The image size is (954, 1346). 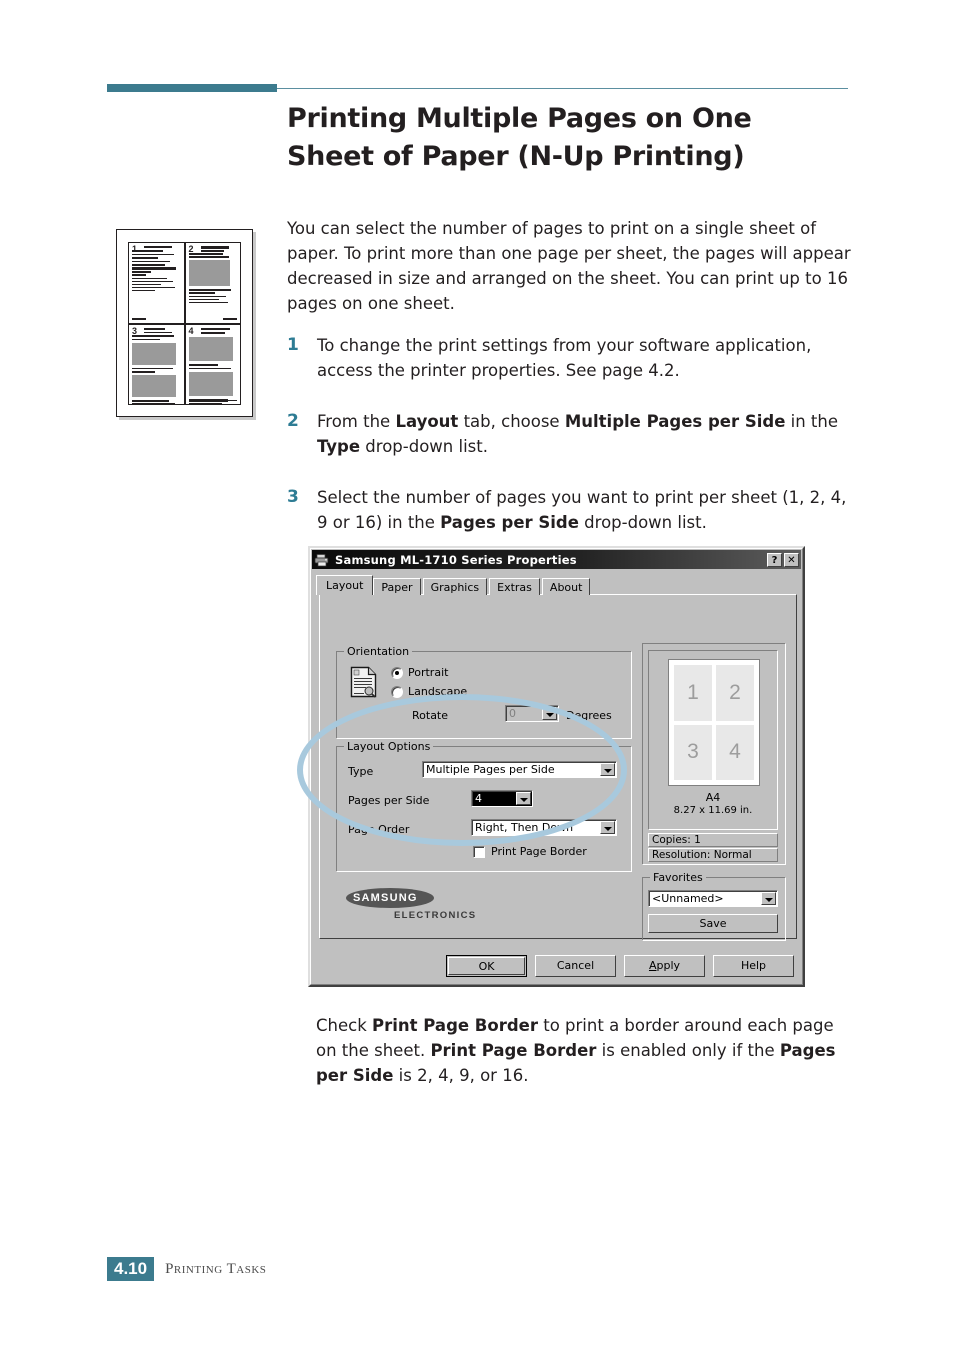 I want to click on ok-button-label: OK, so click(x=486, y=966).